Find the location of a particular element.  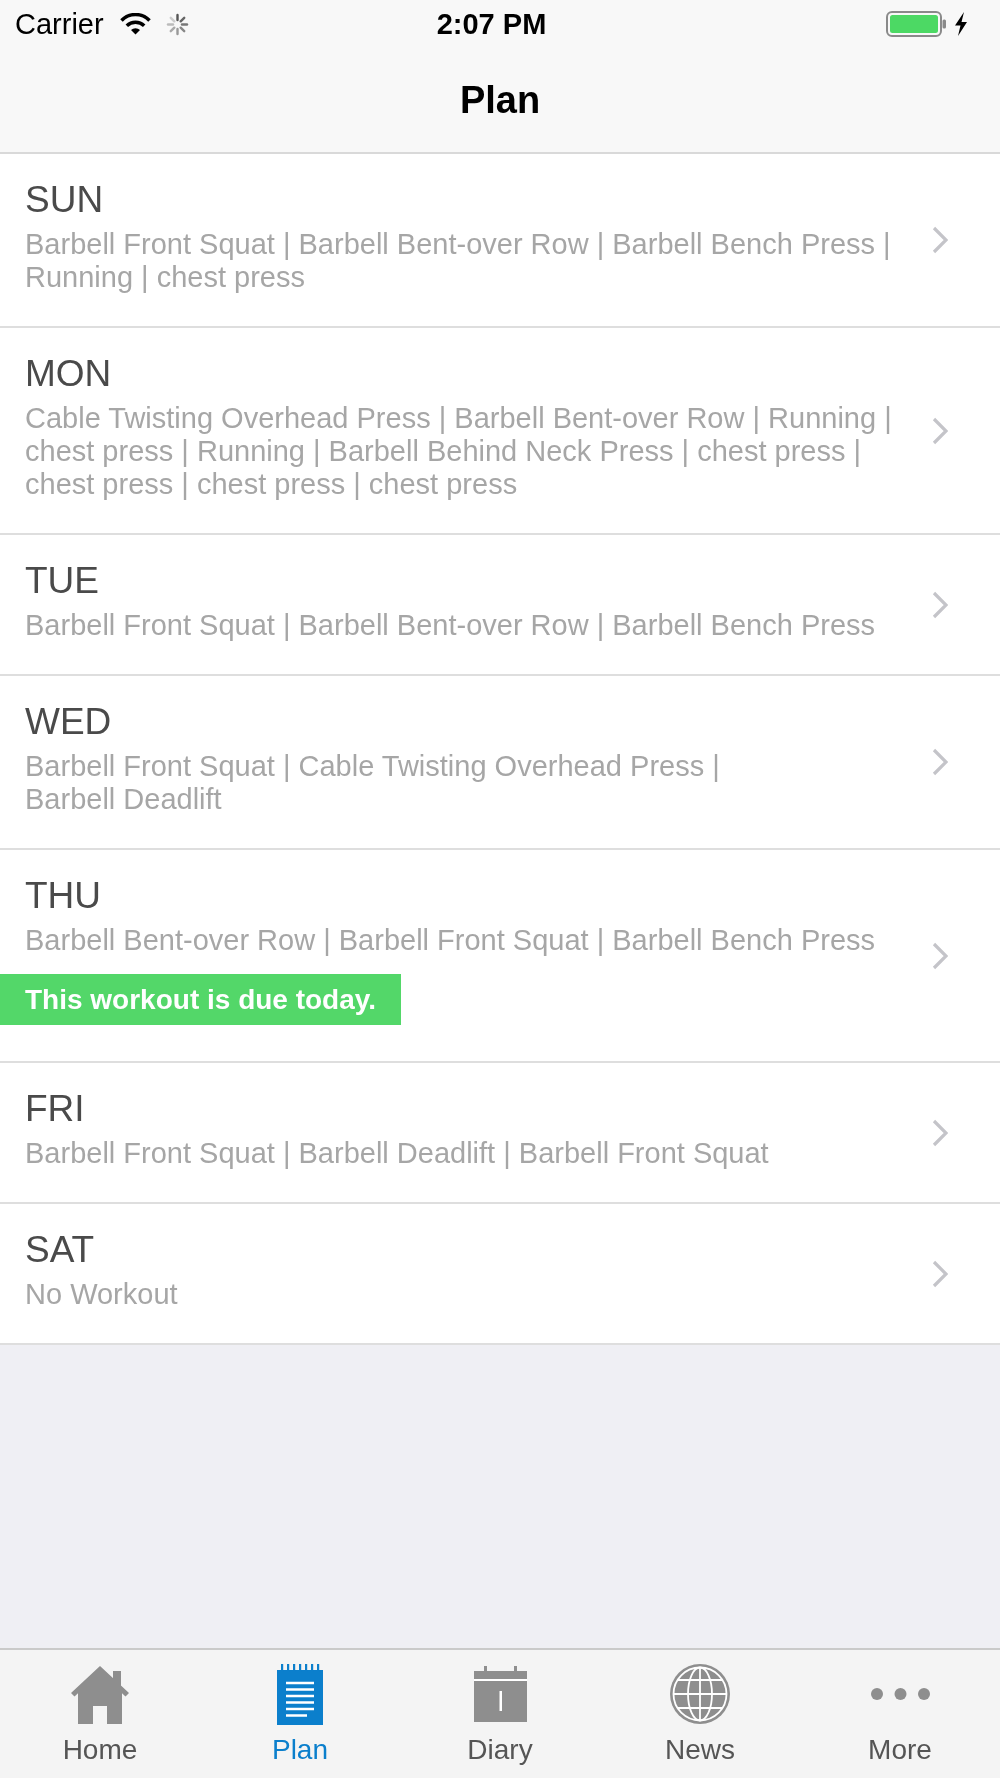

day-label: TUE is located at coordinates (62, 581).